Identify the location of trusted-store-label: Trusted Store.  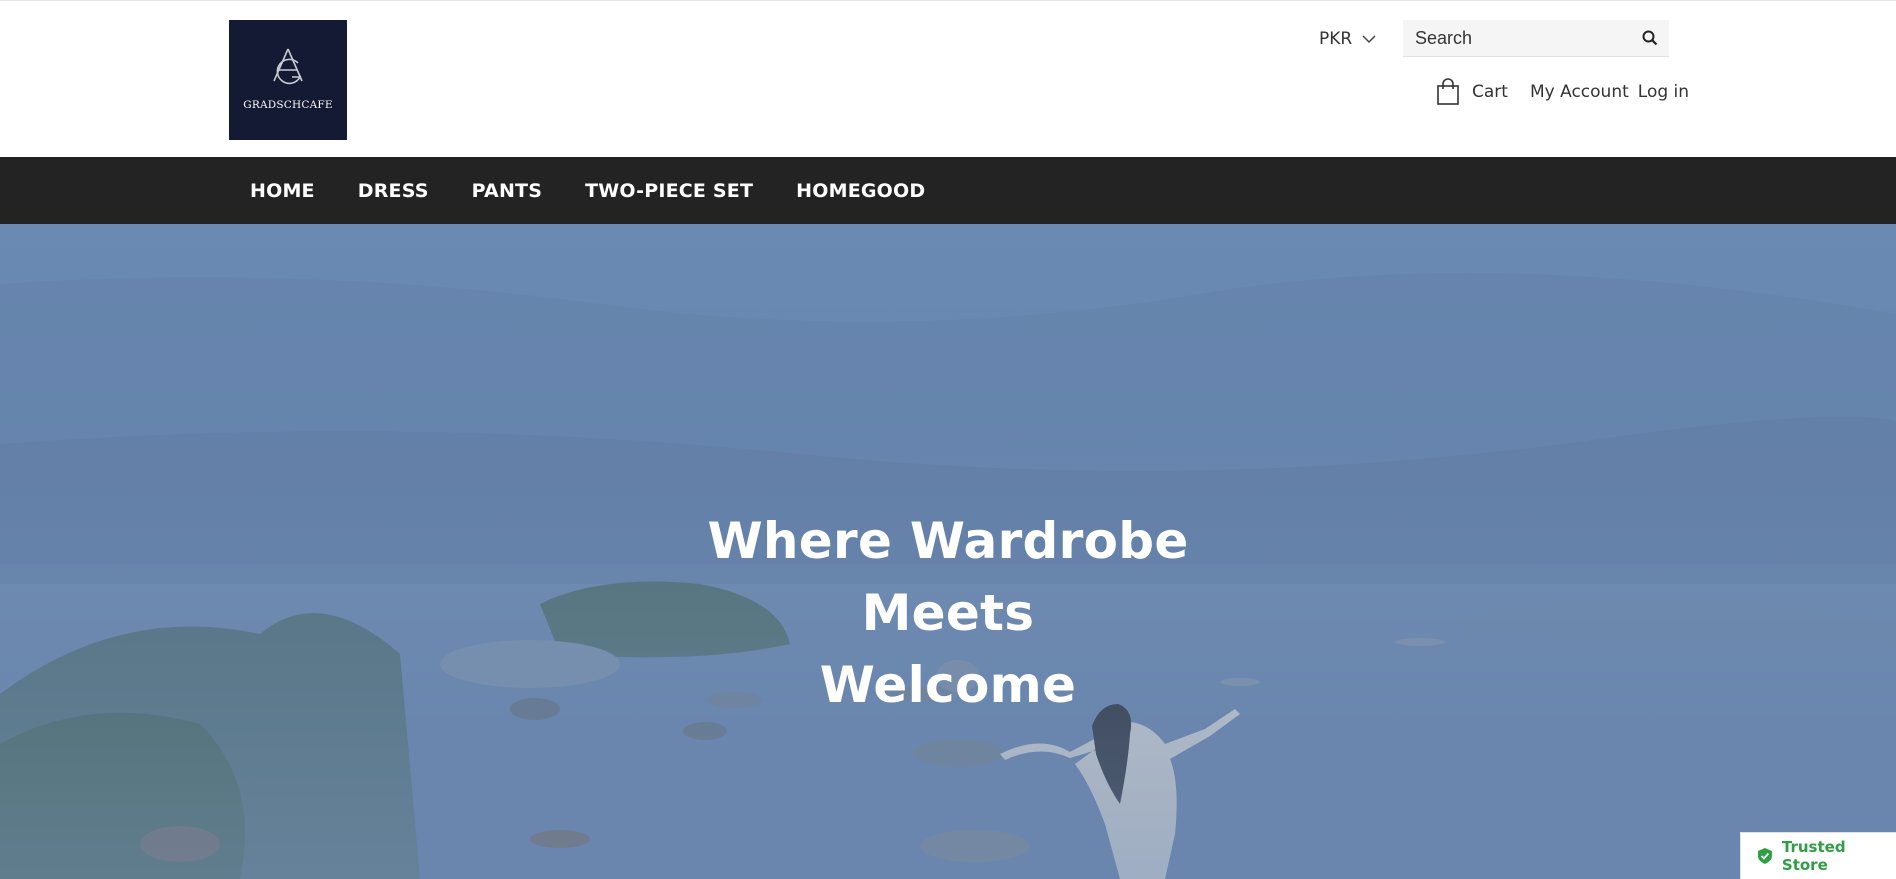
(1813, 856).